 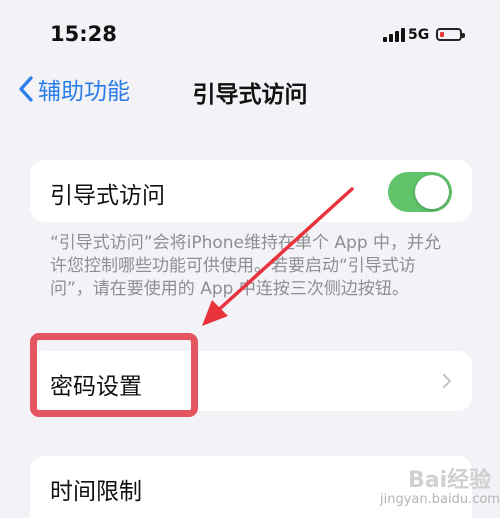 What do you see at coordinates (450, 480) in the screenshot?
I see `watermark-logo: Bai经验` at bounding box center [450, 480].